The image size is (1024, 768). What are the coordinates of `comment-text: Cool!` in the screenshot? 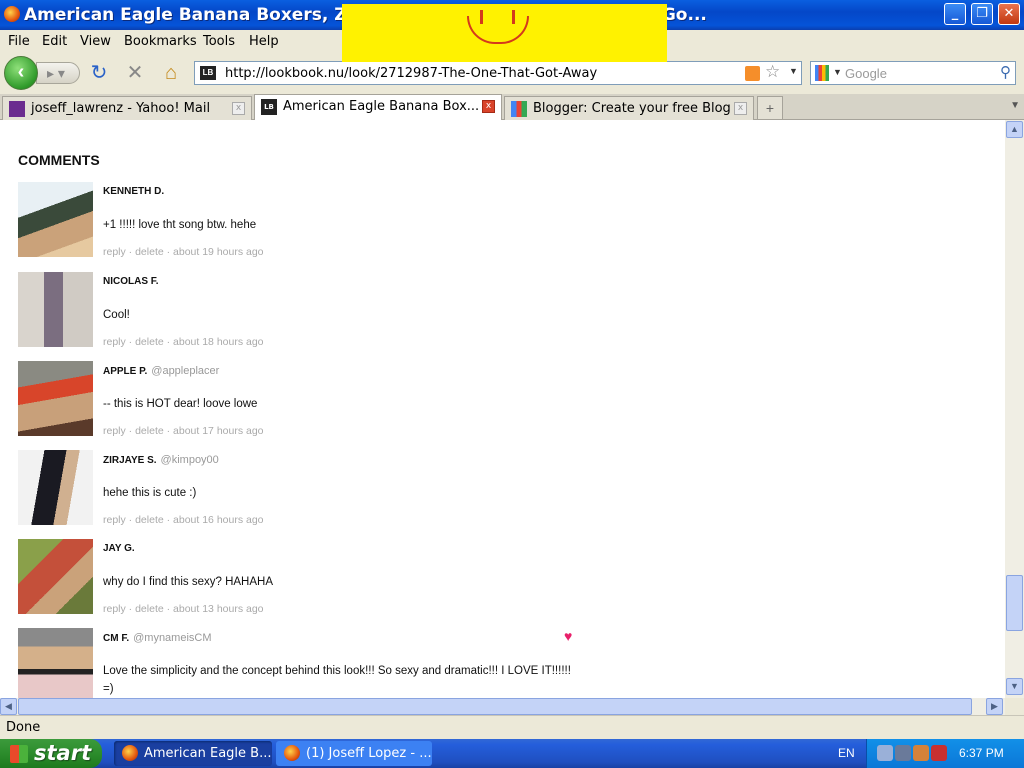 It's located at (116, 315).